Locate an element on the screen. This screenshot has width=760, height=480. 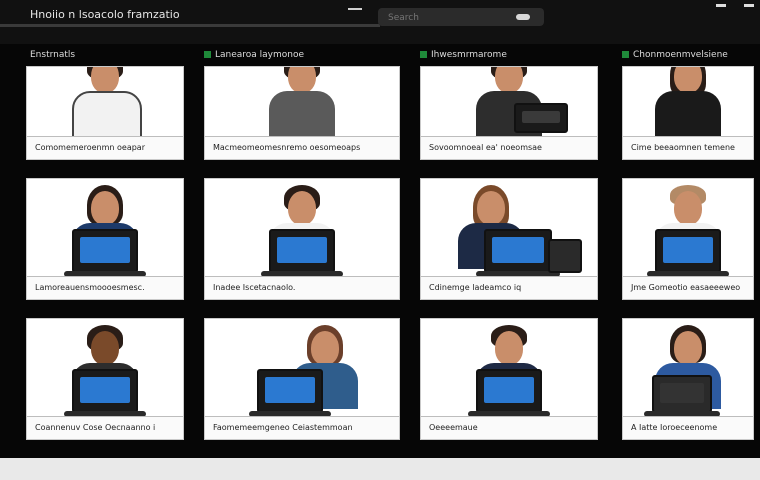
participant-tile: Cdinemge ladeamco iq is located at coordinates (509, 239).